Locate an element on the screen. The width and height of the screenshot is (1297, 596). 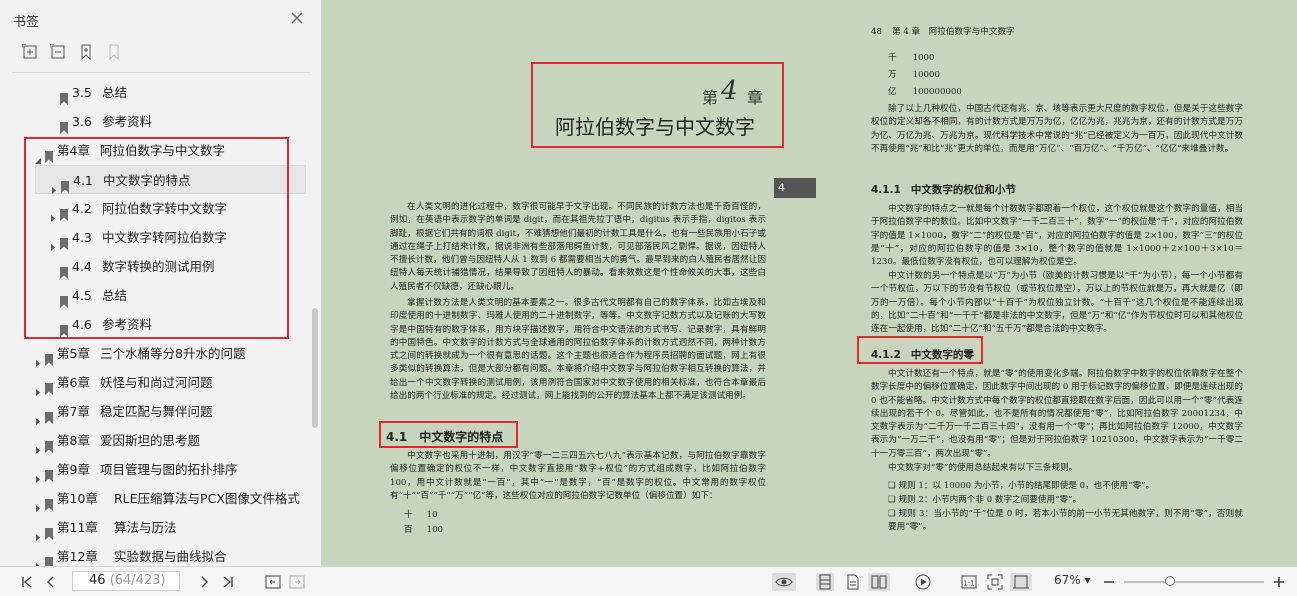
zoom-in-icon is located at coordinates (1279, 582).